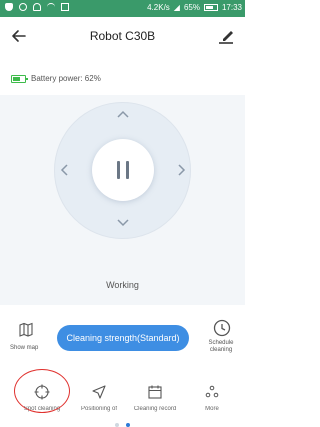  Describe the element at coordinates (212, 391) in the screenshot. I see `more-dots-icon` at that location.